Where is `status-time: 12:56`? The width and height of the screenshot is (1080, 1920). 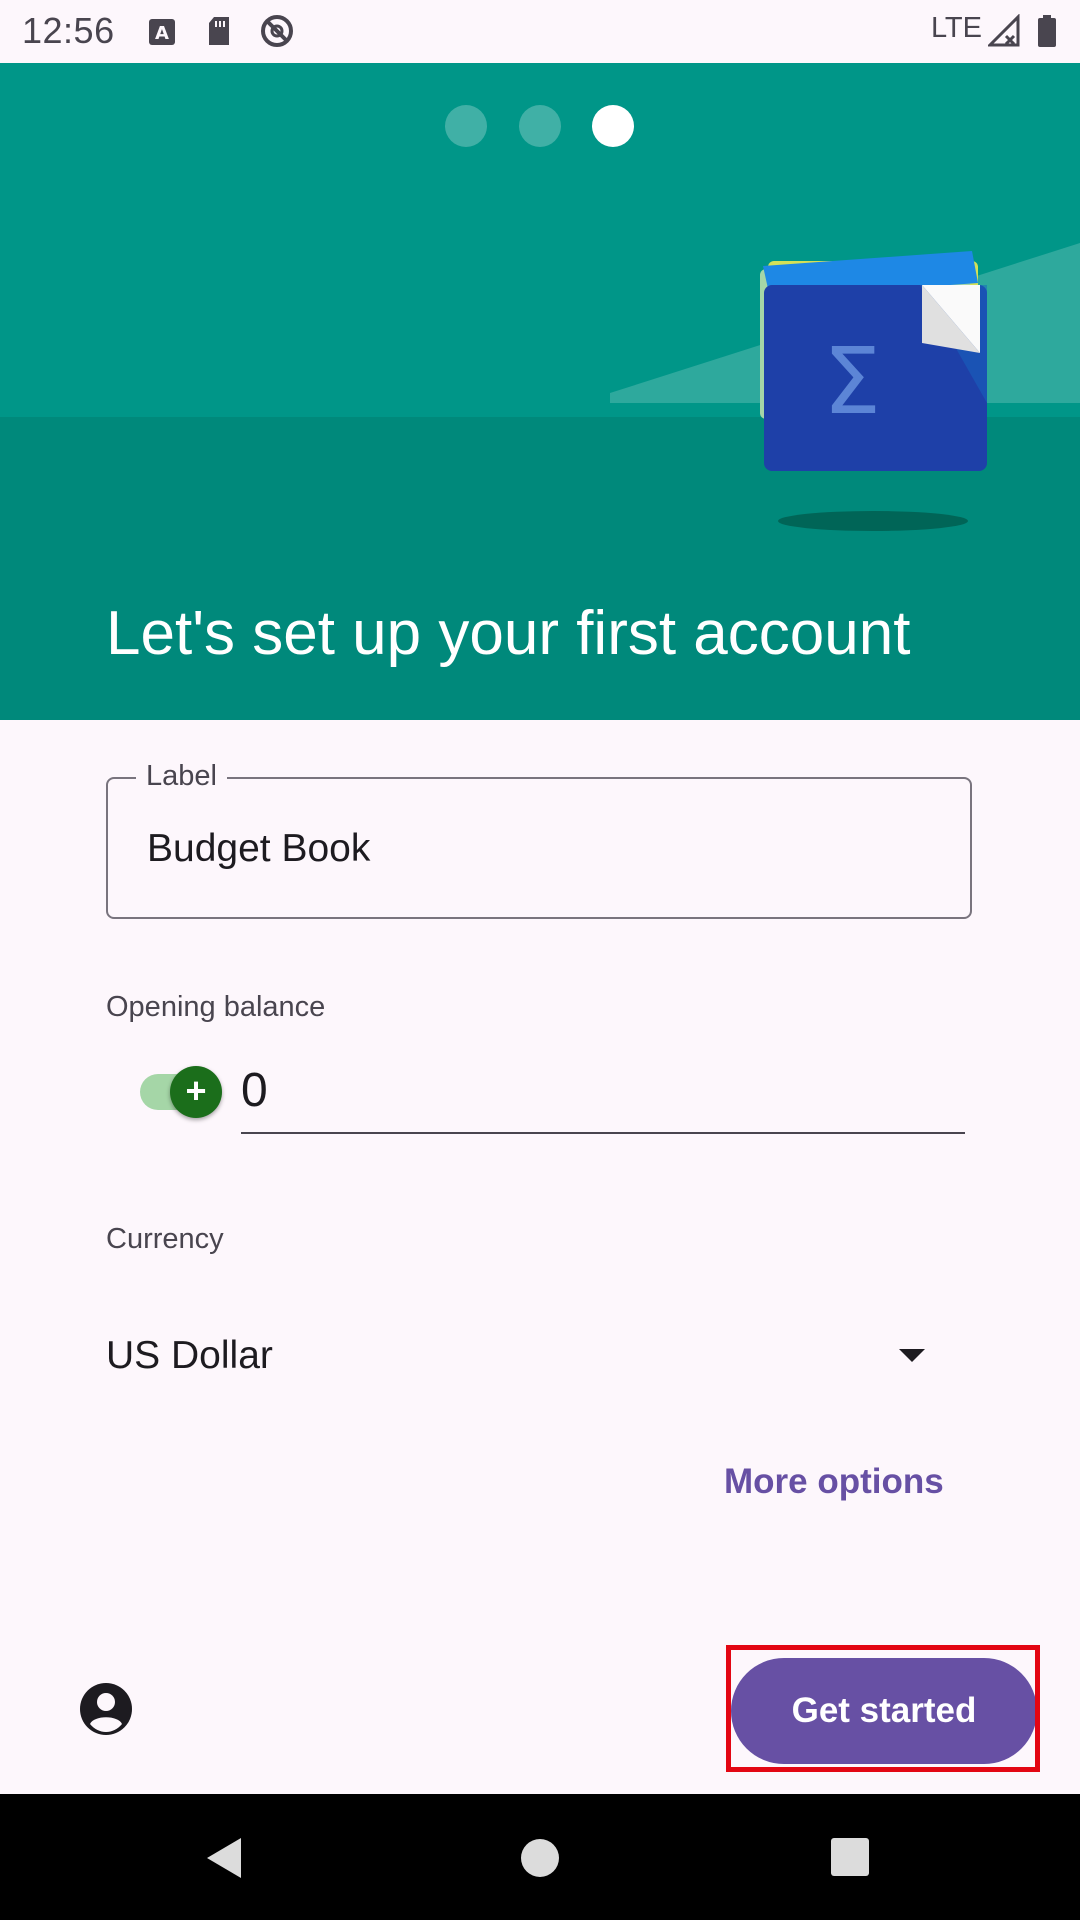 status-time: 12:56 is located at coordinates (68, 30).